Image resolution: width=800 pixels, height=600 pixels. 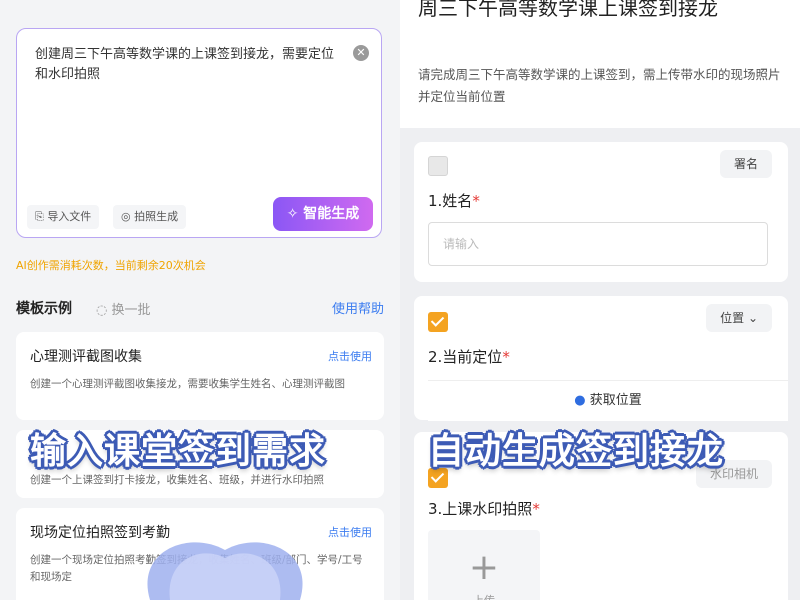 What do you see at coordinates (454, 201) in the screenshot?
I see `field-label: 1.姓名*` at bounding box center [454, 201].